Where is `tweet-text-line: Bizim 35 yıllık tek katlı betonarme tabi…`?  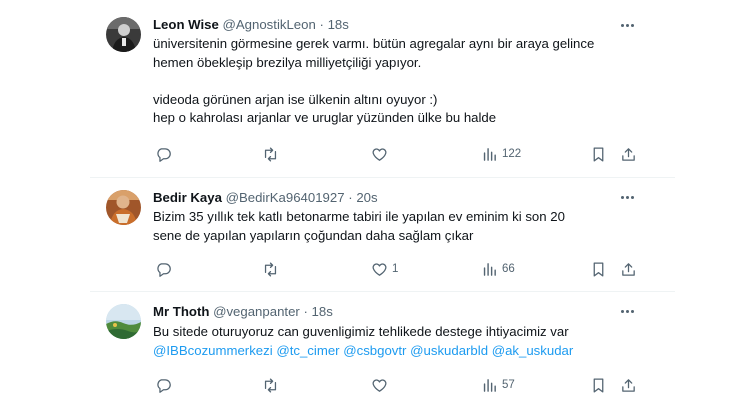 tweet-text-line: Bizim 35 yıllık tek katlı betonarme tabi… is located at coordinates (359, 216).